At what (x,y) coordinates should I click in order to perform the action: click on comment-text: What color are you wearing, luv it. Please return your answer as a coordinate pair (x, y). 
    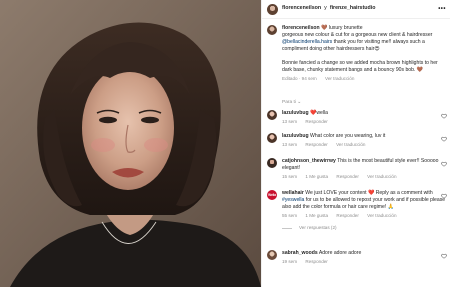
    Looking at the image, I should click on (348, 136).